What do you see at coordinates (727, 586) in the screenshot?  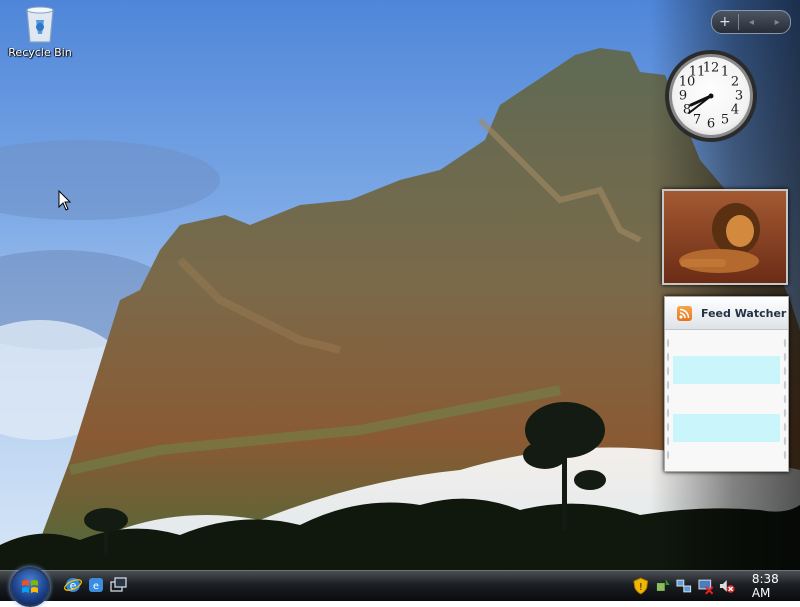 I see `volume-muted-icon` at bounding box center [727, 586].